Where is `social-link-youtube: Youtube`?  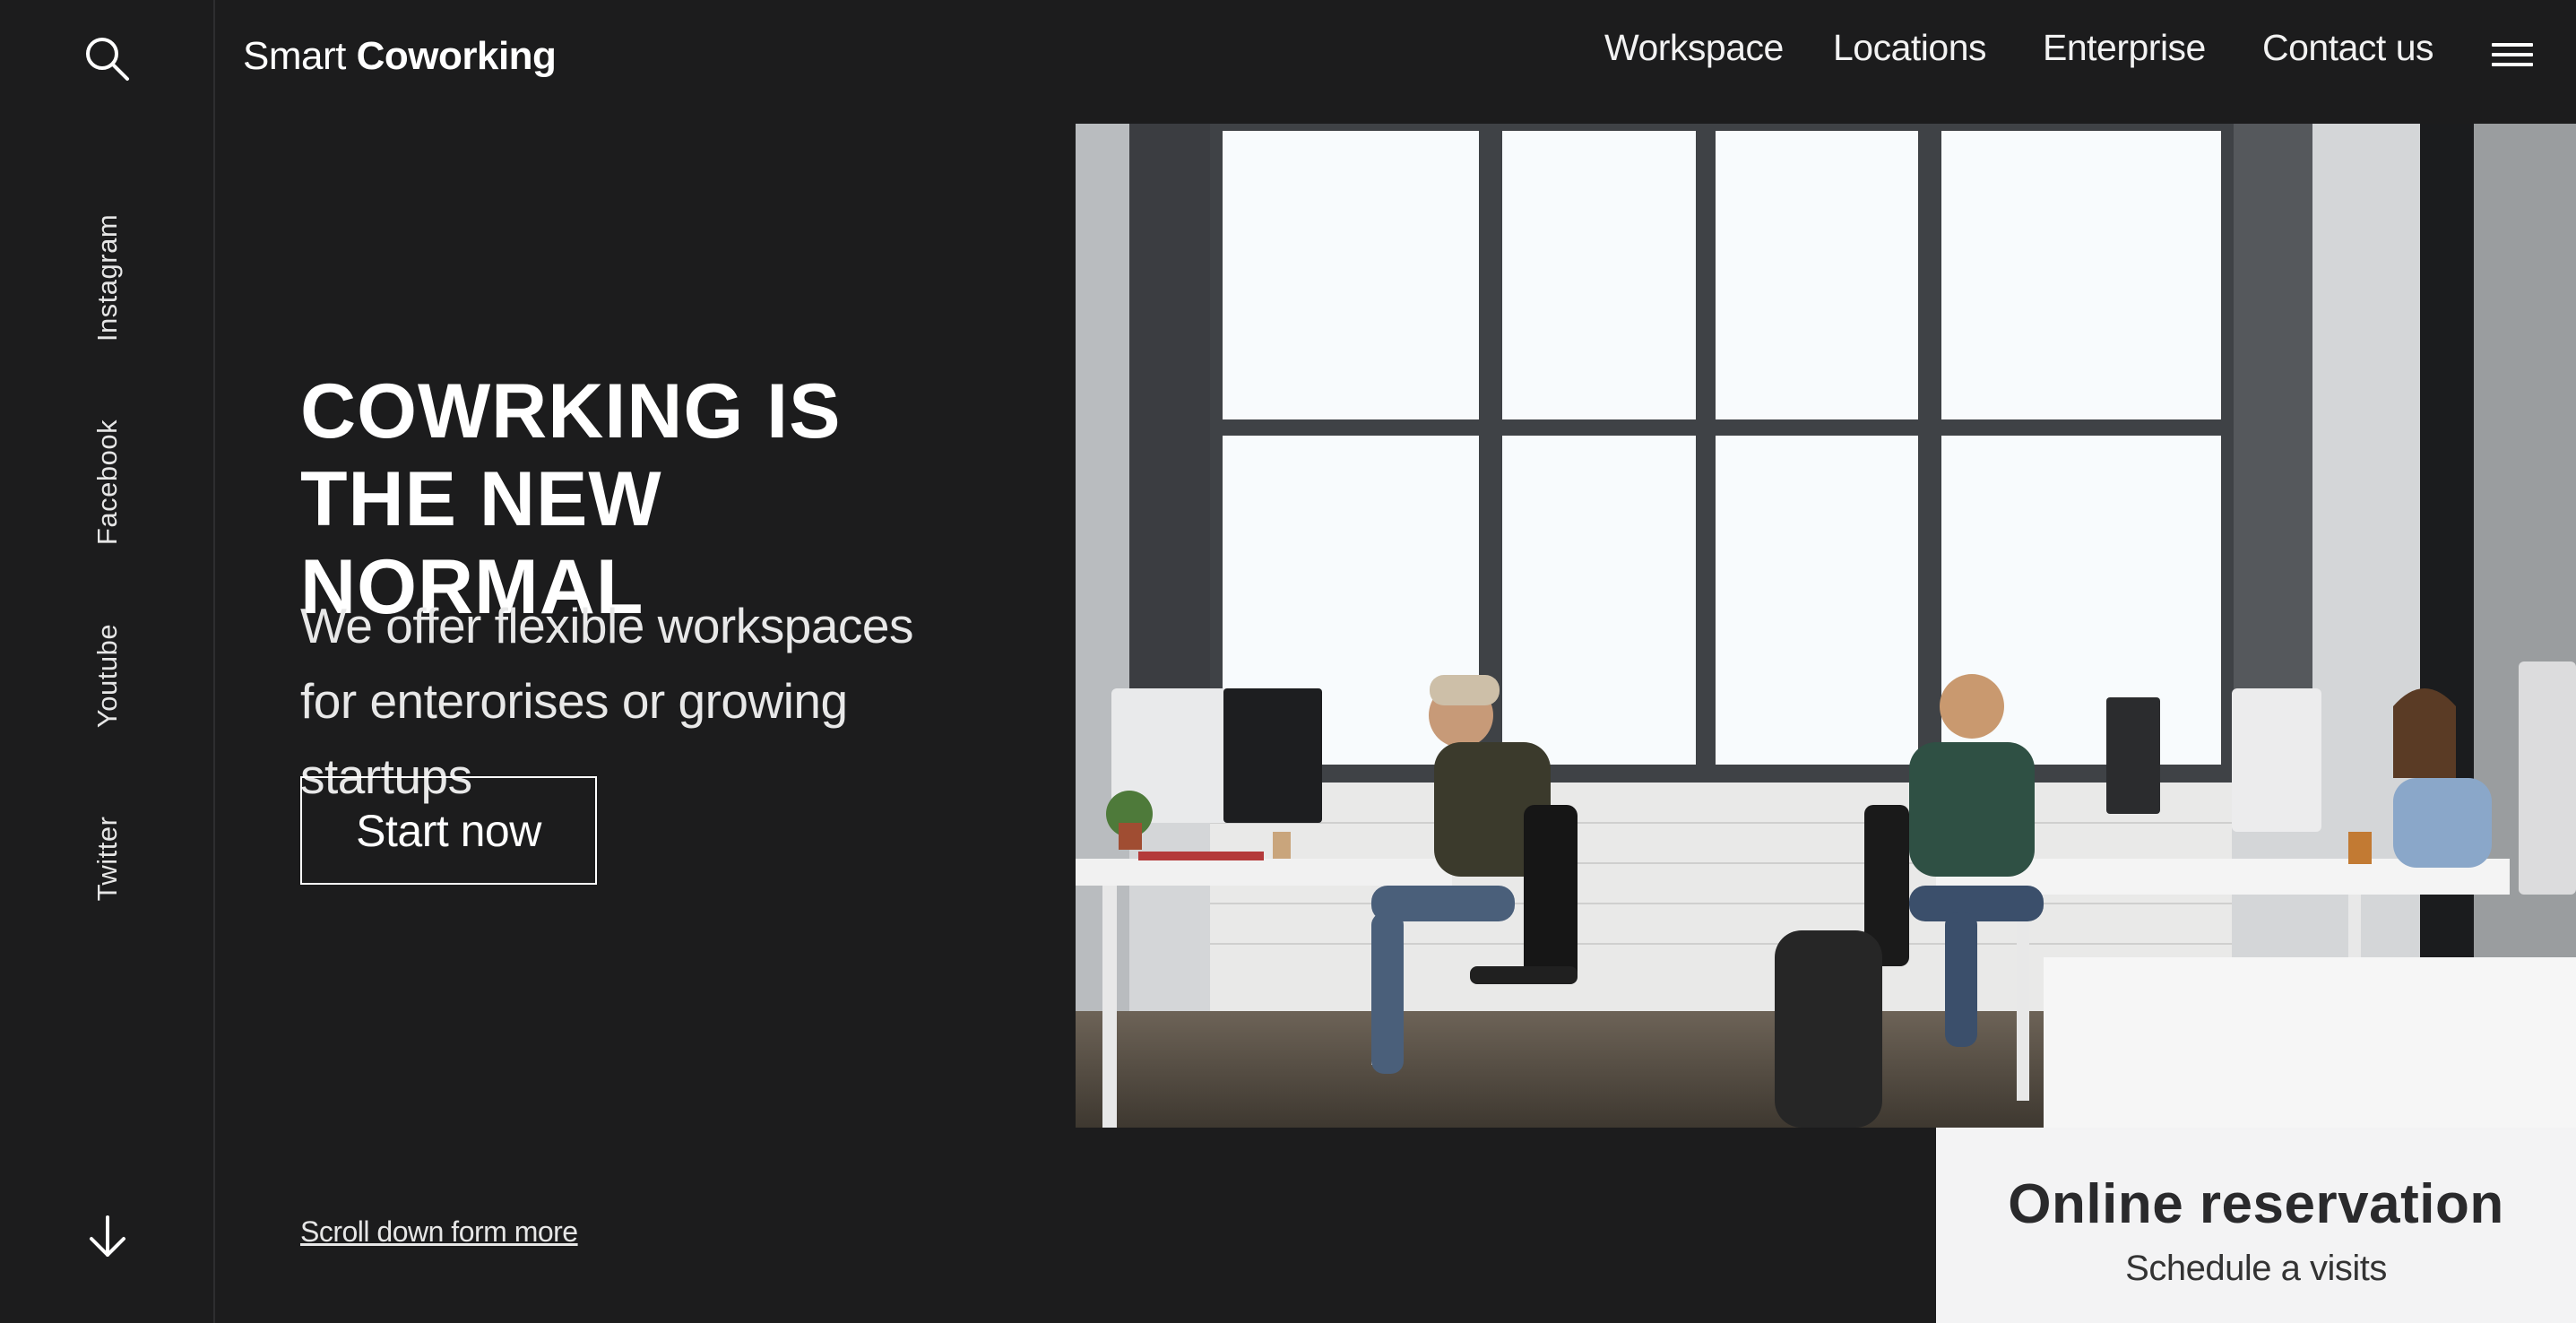
social-link-youtube: Youtube is located at coordinates (107, 676).